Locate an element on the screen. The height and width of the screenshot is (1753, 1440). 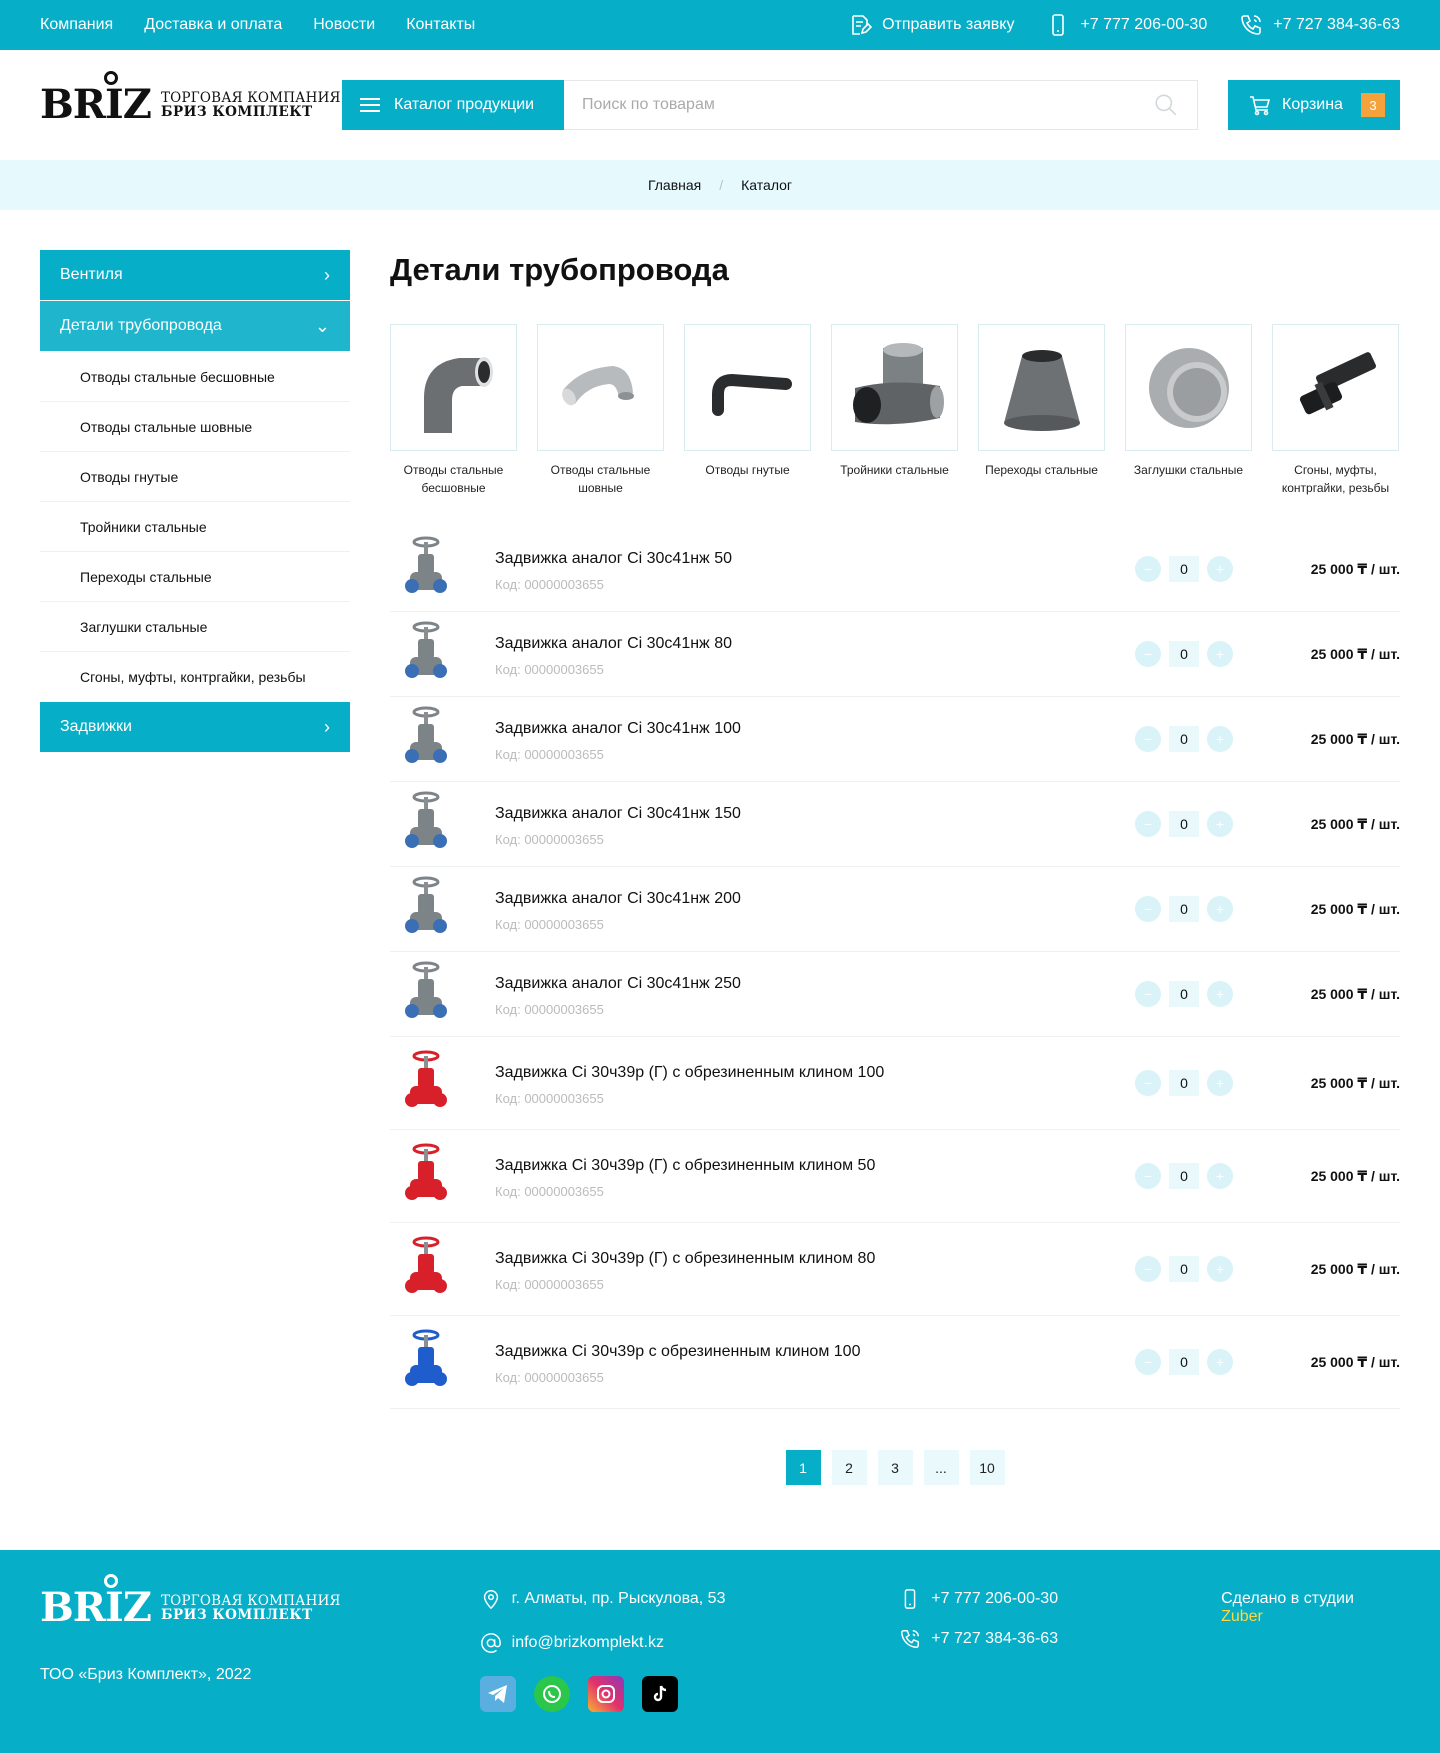
product-name: Задвижка аналог Ci 30с41нж 250 is located at coordinates (775, 984).